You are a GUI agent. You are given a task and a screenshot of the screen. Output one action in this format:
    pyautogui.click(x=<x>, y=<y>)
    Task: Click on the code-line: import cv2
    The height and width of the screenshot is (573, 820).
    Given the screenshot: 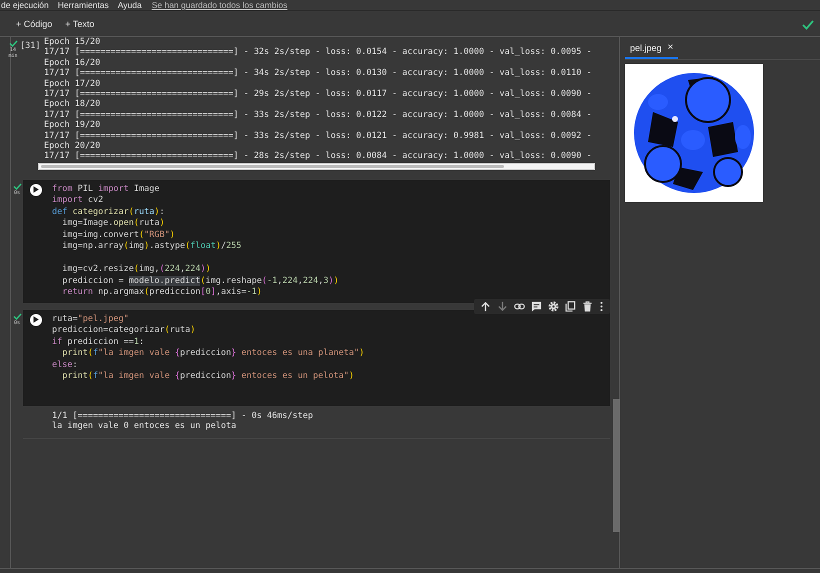 What is the action you would take?
    pyautogui.click(x=78, y=201)
    